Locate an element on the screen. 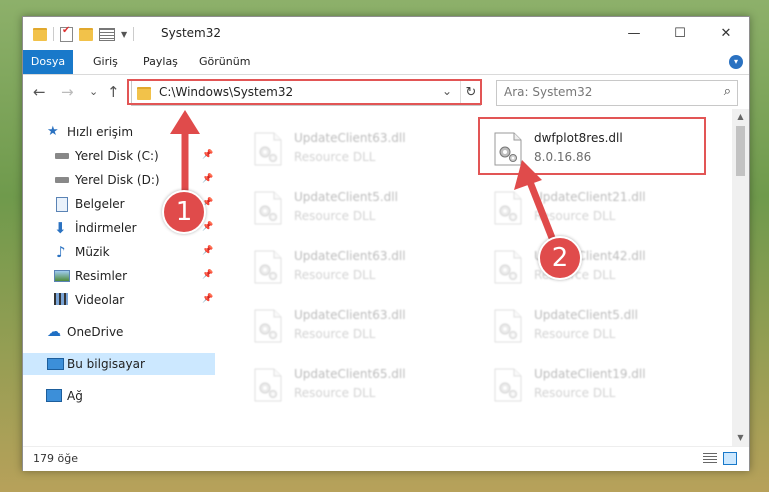 The width and height of the screenshot is (769, 492). annotation-arrows is located at coordinates (365, 180).